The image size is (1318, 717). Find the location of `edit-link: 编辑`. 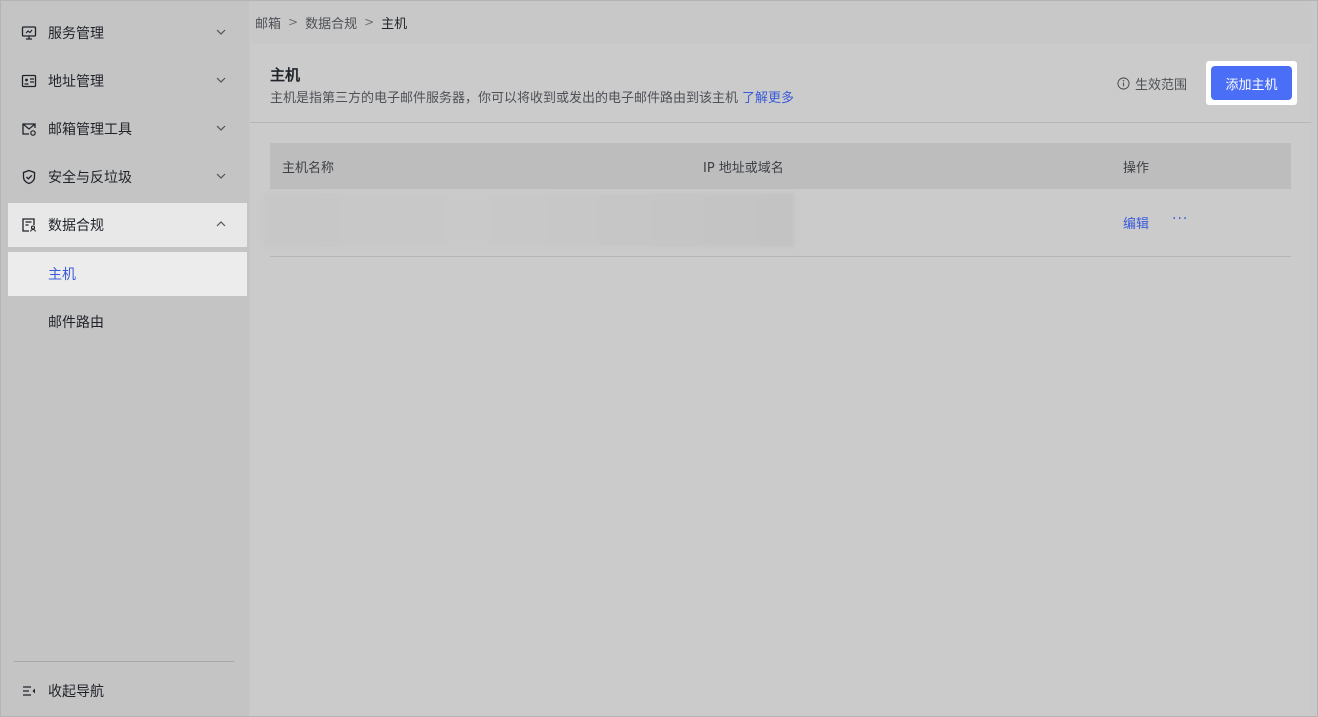

edit-link: 编辑 is located at coordinates (1136, 222).